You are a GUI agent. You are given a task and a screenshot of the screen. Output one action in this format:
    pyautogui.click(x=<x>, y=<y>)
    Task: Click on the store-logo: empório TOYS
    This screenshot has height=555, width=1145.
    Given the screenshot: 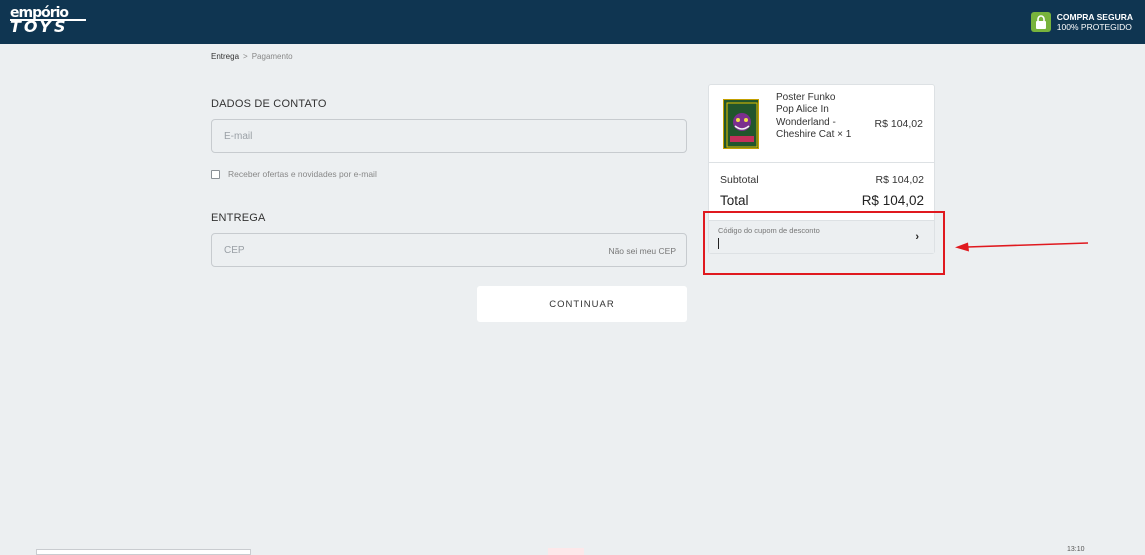 What is the action you would take?
    pyautogui.click(x=49, y=21)
    